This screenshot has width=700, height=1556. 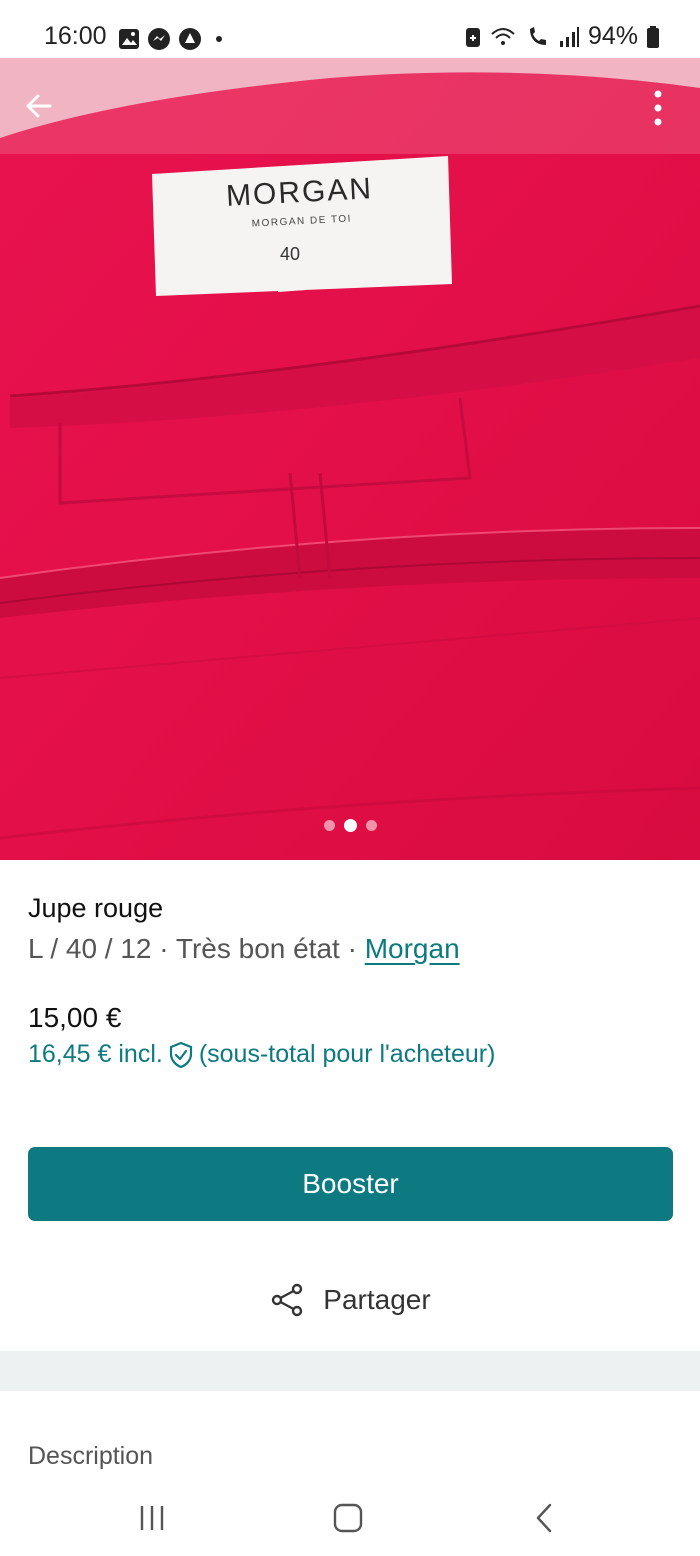 I want to click on battery-percent: 94%, so click(x=612, y=36).